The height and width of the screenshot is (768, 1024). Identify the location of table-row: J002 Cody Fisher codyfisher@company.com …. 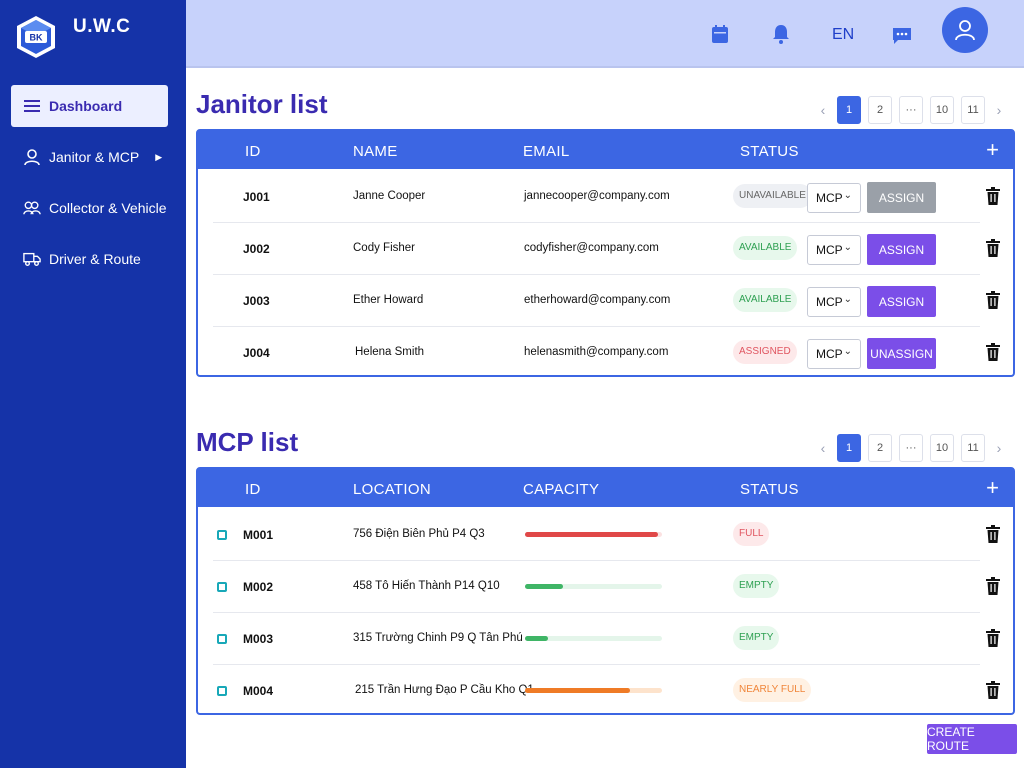
(606, 249).